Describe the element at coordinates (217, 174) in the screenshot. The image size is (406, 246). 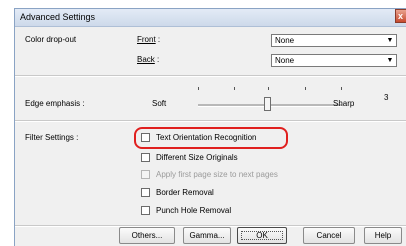
I see `apply-first-page-size-label: Apply first page size to next pages` at that location.